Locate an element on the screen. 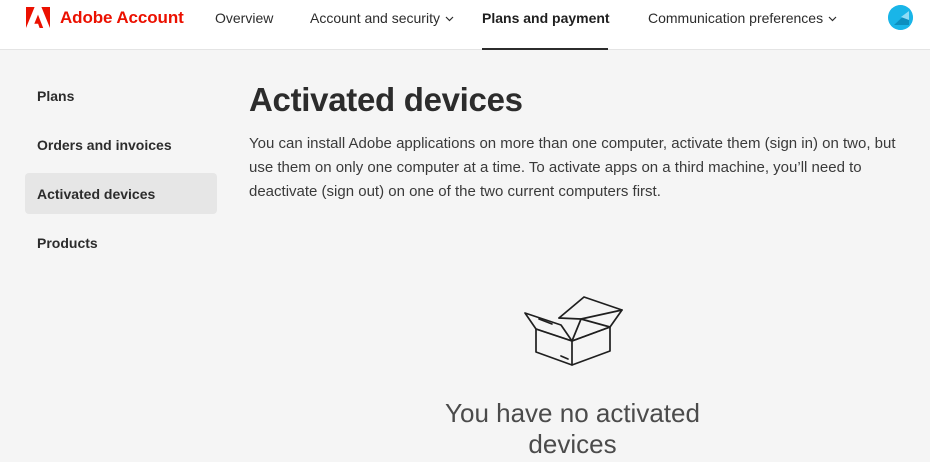 The height and width of the screenshot is (462, 930). nav-plans-label: Plans and payment is located at coordinates (546, 18).